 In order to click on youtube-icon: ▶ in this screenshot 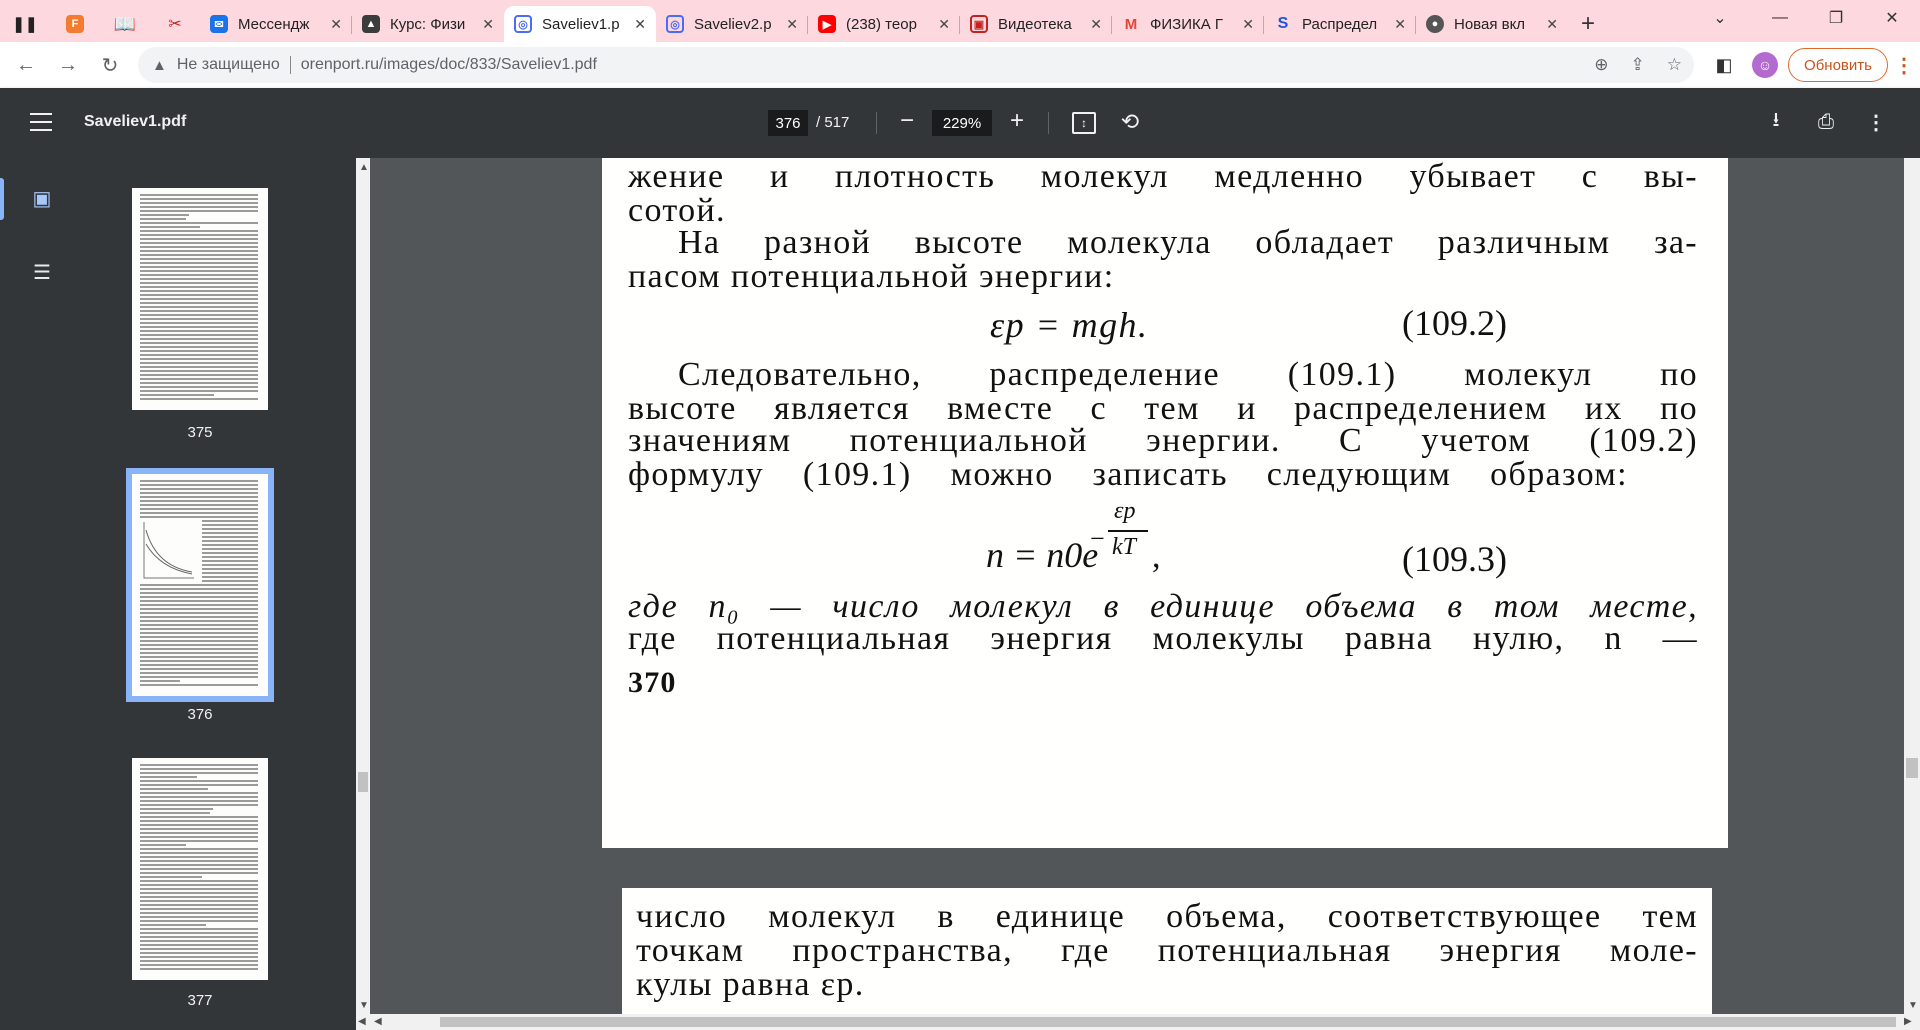, I will do `click(827, 24)`.